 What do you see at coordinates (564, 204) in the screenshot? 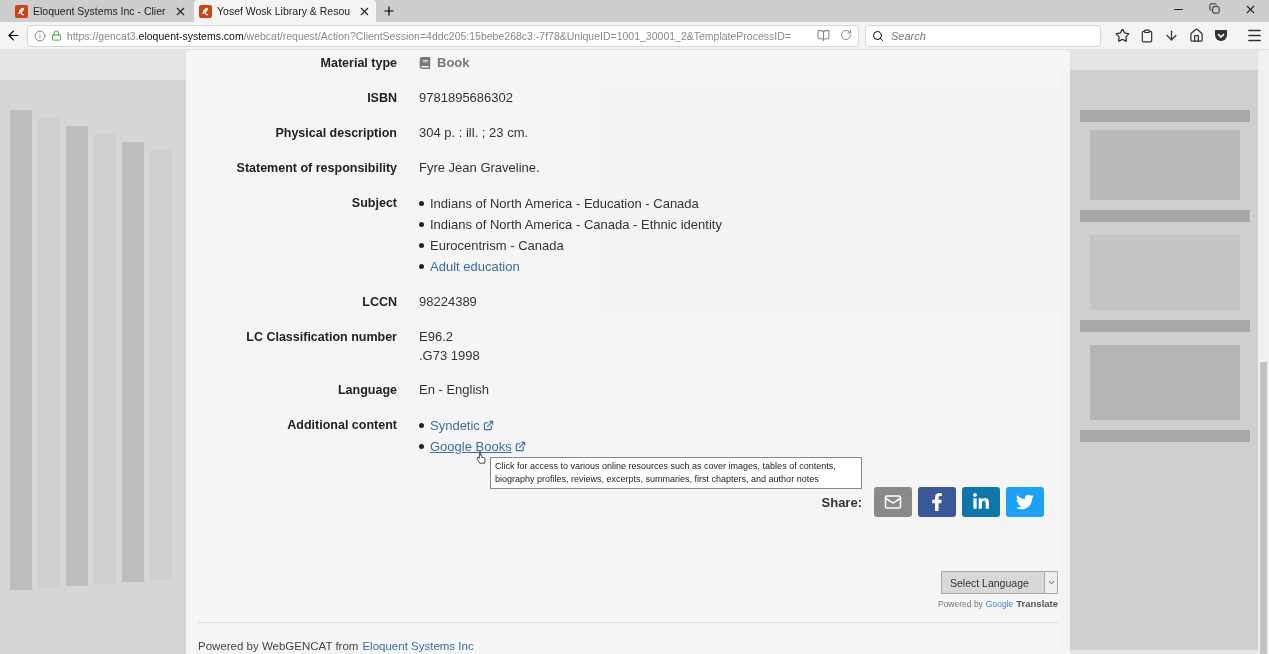
I see `field-value: Indians of North America - Education - Canada` at bounding box center [564, 204].